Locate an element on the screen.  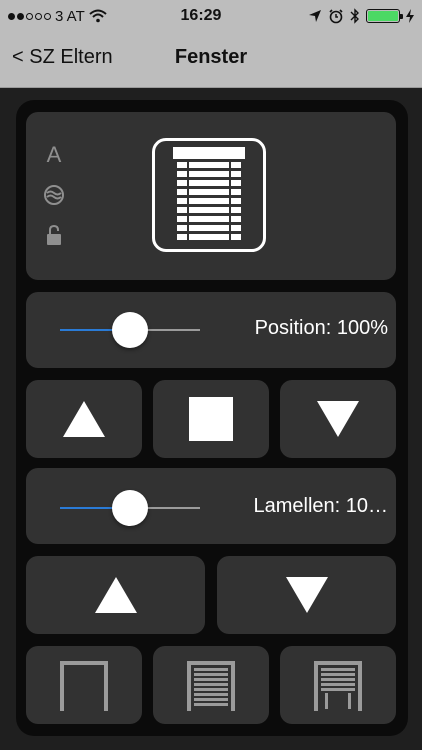
signal-dots is located at coordinates (29, 16).